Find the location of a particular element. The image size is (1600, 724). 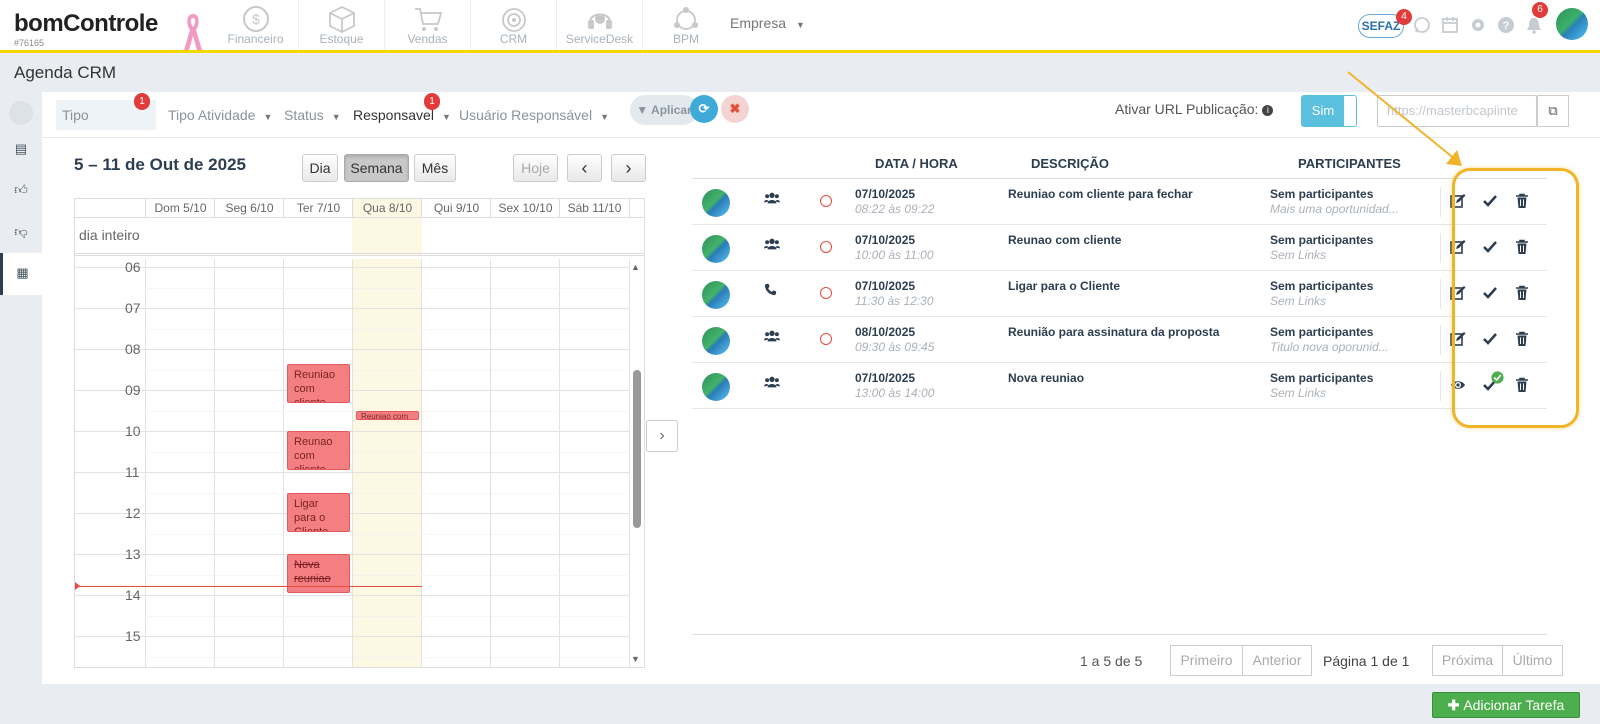

nav-estoque: Estoque is located at coordinates (342, 25).